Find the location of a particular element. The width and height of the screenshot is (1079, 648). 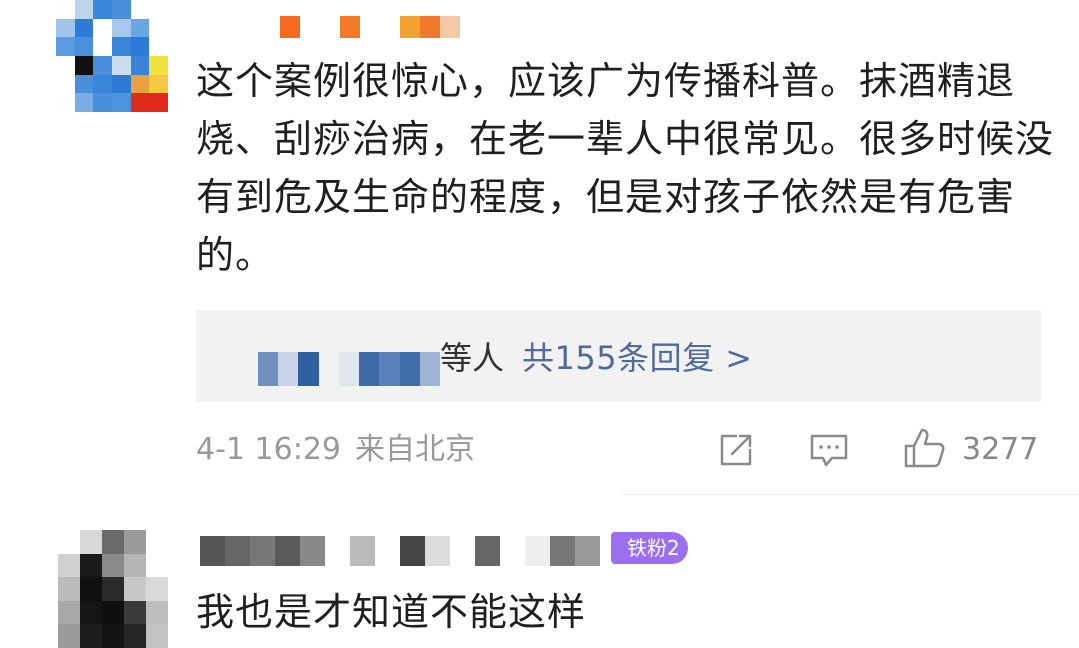

comment-meta: 4-1 16:29 来自北京 is located at coordinates (335, 450).